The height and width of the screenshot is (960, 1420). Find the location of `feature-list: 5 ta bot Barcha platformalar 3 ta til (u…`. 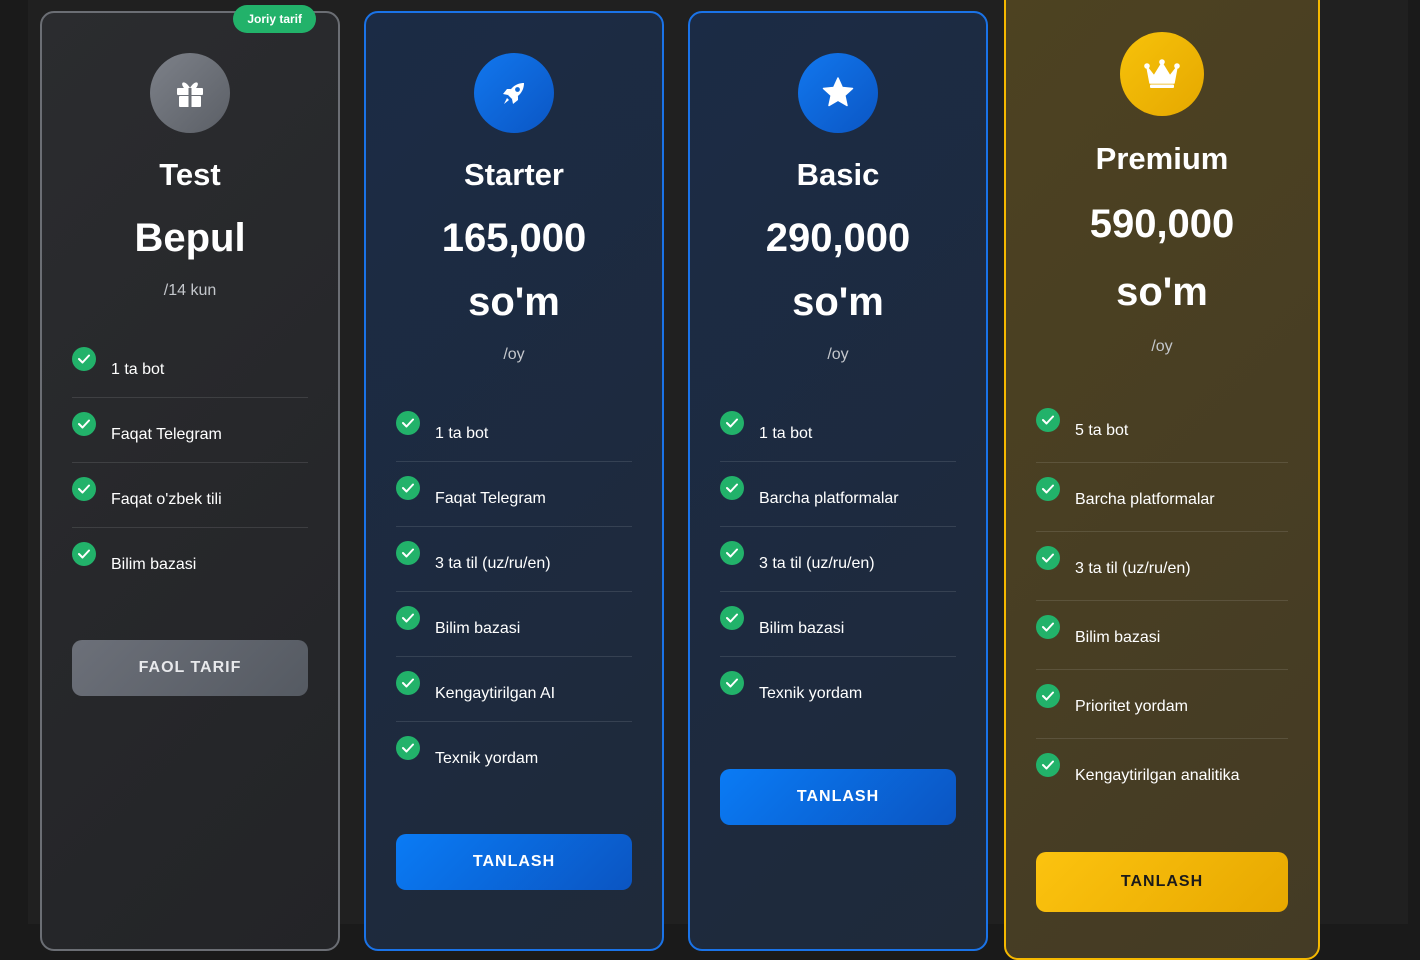

feature-list: 5 ta bot Barcha platformalar 3 ta til (u… is located at coordinates (1162, 600).